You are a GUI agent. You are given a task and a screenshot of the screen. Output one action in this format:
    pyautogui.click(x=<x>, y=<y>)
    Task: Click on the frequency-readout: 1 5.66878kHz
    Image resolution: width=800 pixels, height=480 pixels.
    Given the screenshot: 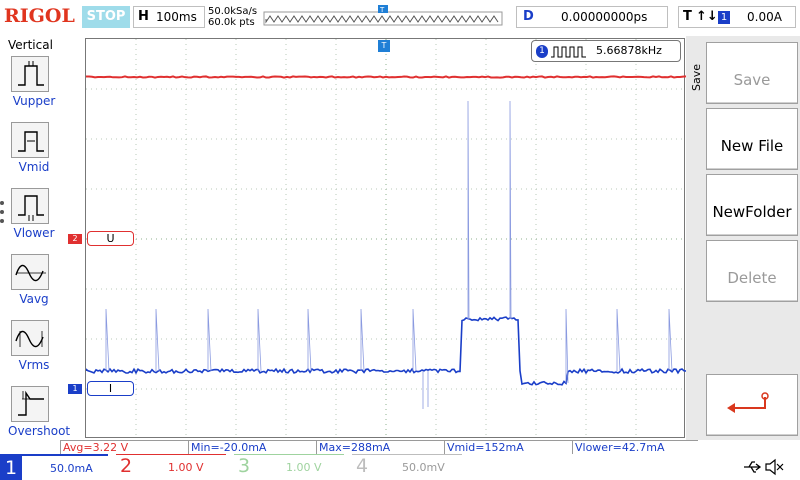 What is the action you would take?
    pyautogui.click(x=606, y=51)
    